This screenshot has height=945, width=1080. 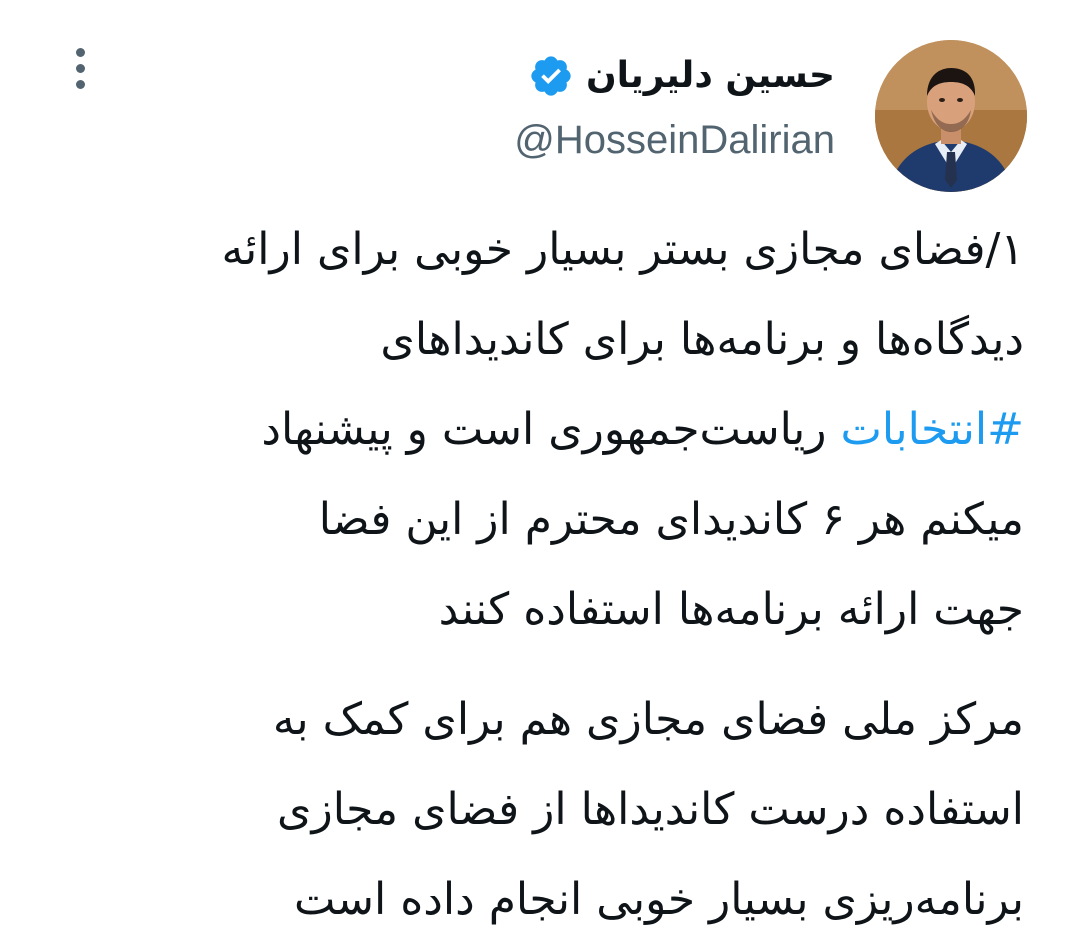 I want to click on tweet-line: دیدگاه‌ها و برنامه‌ها برای کاندیداهای, so click(x=702, y=339).